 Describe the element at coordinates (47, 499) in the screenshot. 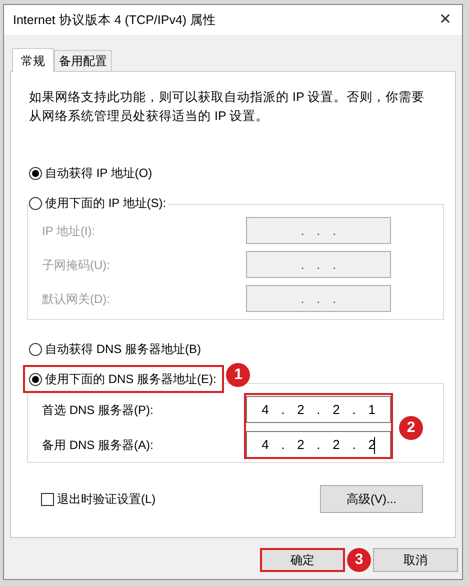

I see `checkbox` at that location.